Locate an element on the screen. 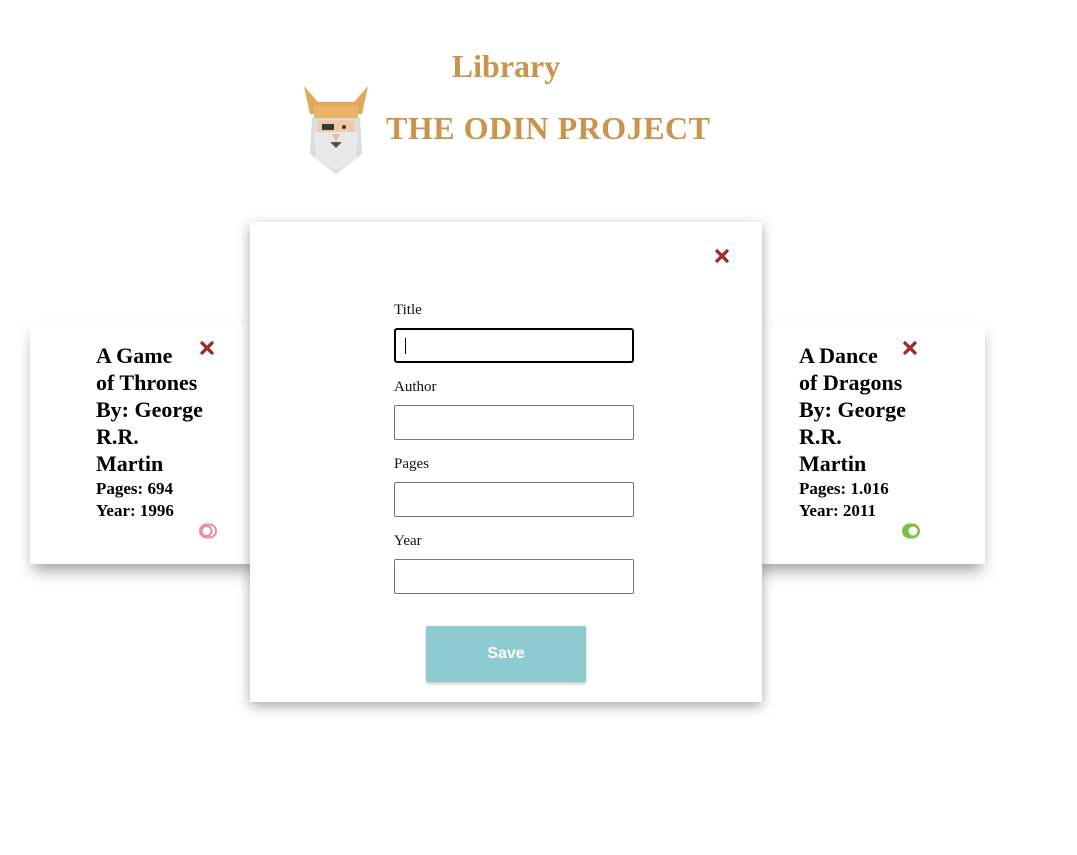  year-input is located at coordinates (514, 576).